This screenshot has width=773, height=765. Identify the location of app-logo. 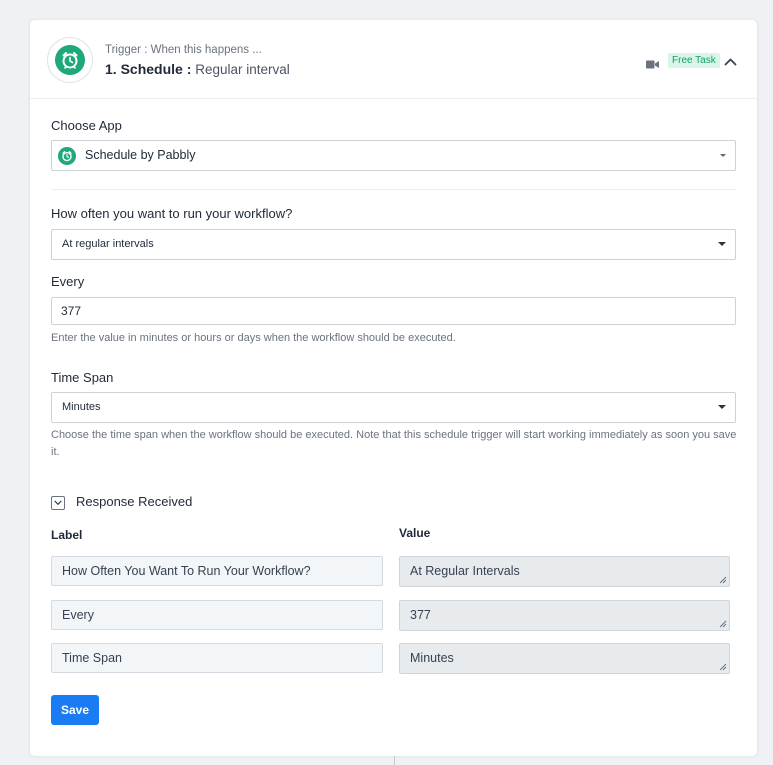
(70, 60).